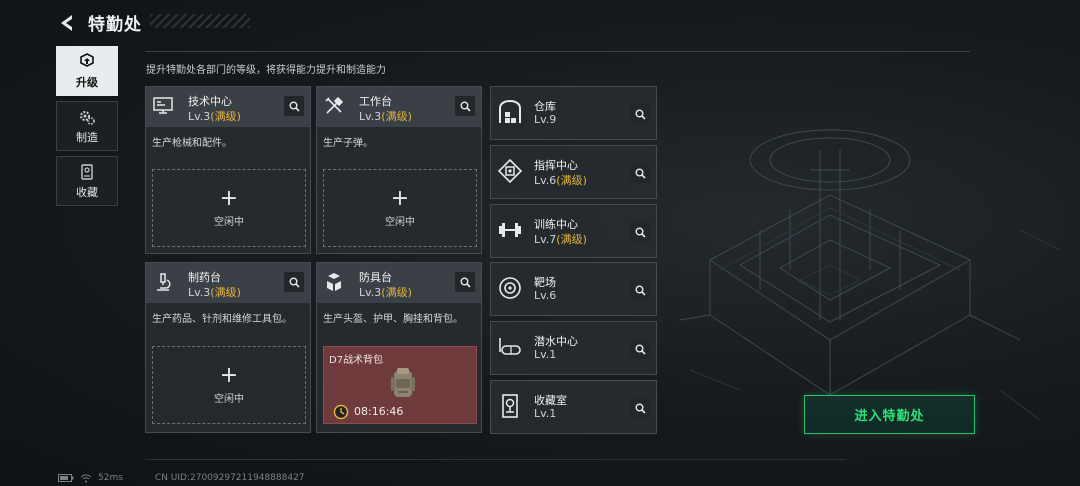 The width and height of the screenshot is (1080, 486). Describe the element at coordinates (87, 137) in the screenshot. I see `tab-craft-label: 制造` at that location.